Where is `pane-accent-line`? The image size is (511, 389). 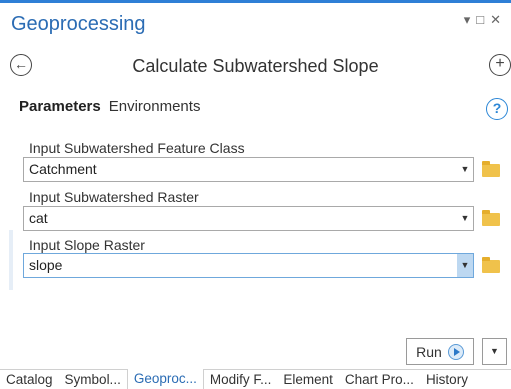 pane-accent-line is located at coordinates (255, 1).